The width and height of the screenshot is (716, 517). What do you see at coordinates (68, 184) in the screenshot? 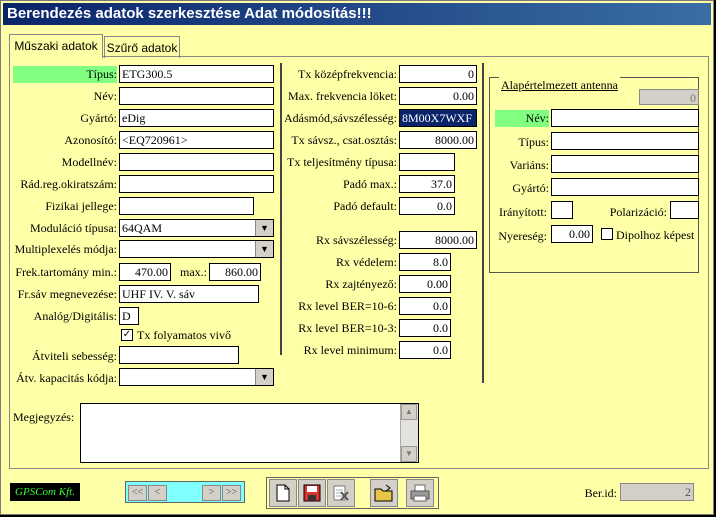
I see `radreg-label: Rád.reg.okiratszám:` at bounding box center [68, 184].